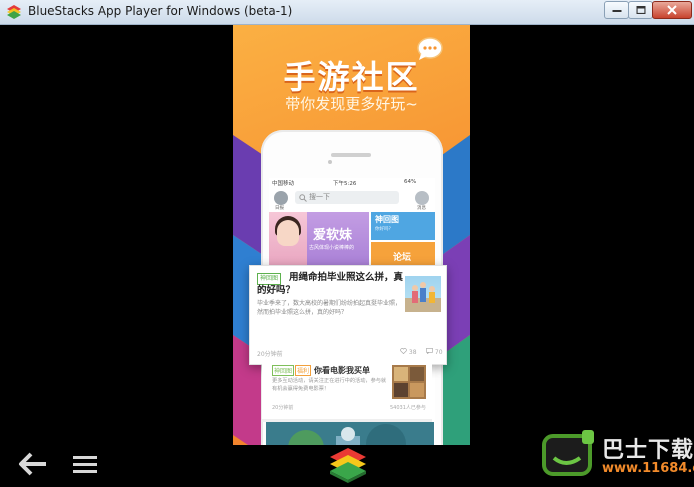 This screenshot has width=694, height=487. I want to click on banner-title: 爱软妹, so click(333, 235).